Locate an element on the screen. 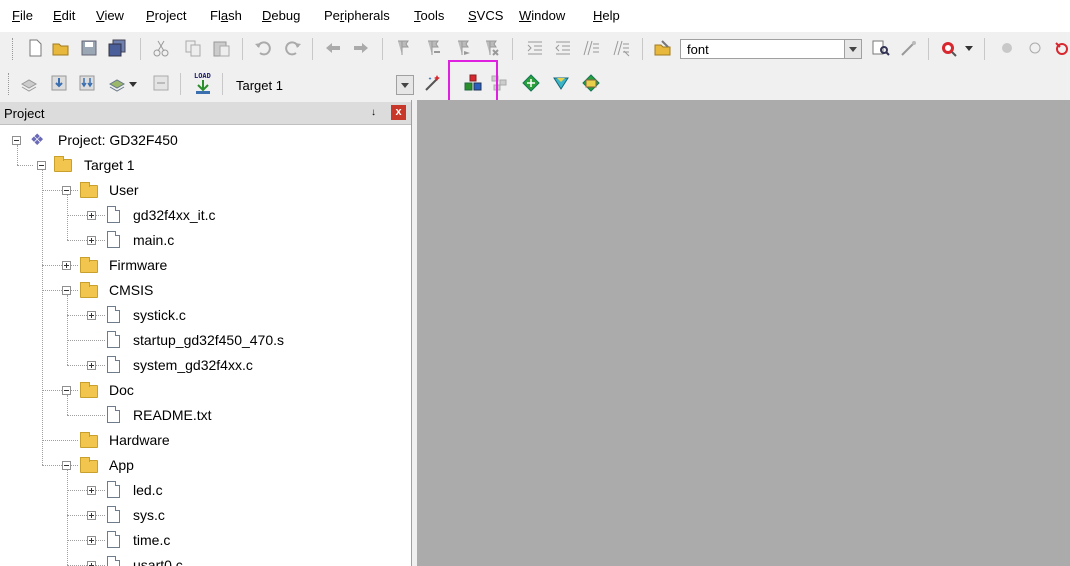  tree-file: time.c is located at coordinates (151, 540).